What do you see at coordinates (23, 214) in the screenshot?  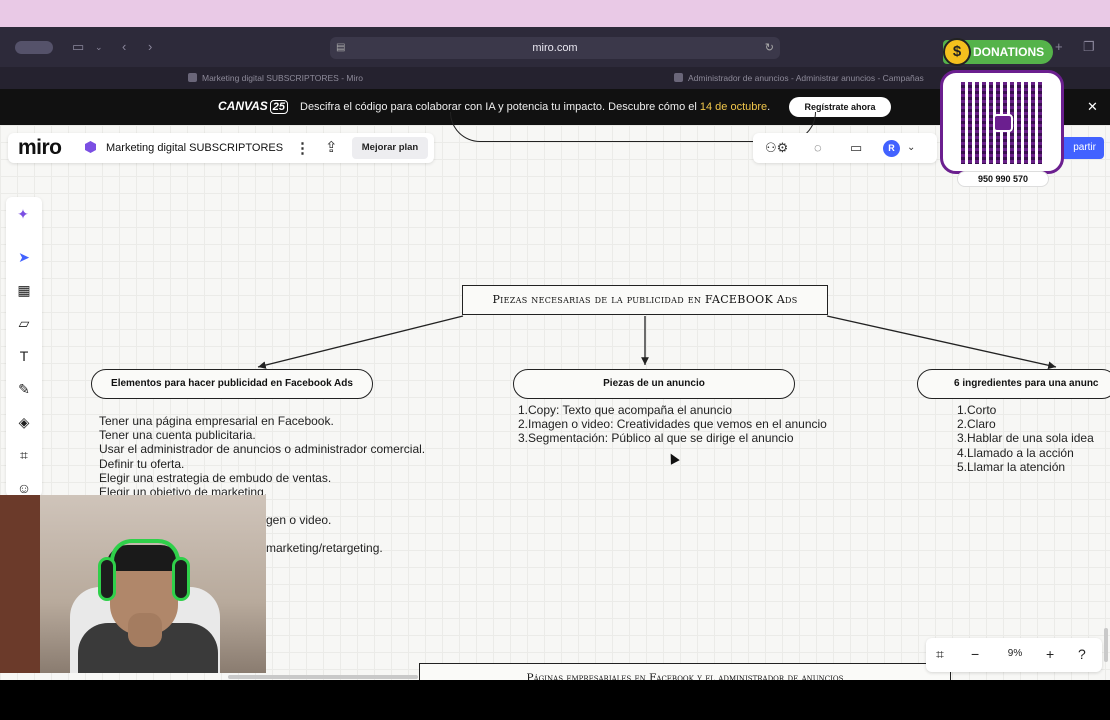 I see `ai-sparkle-icon: ✦` at bounding box center [23, 214].